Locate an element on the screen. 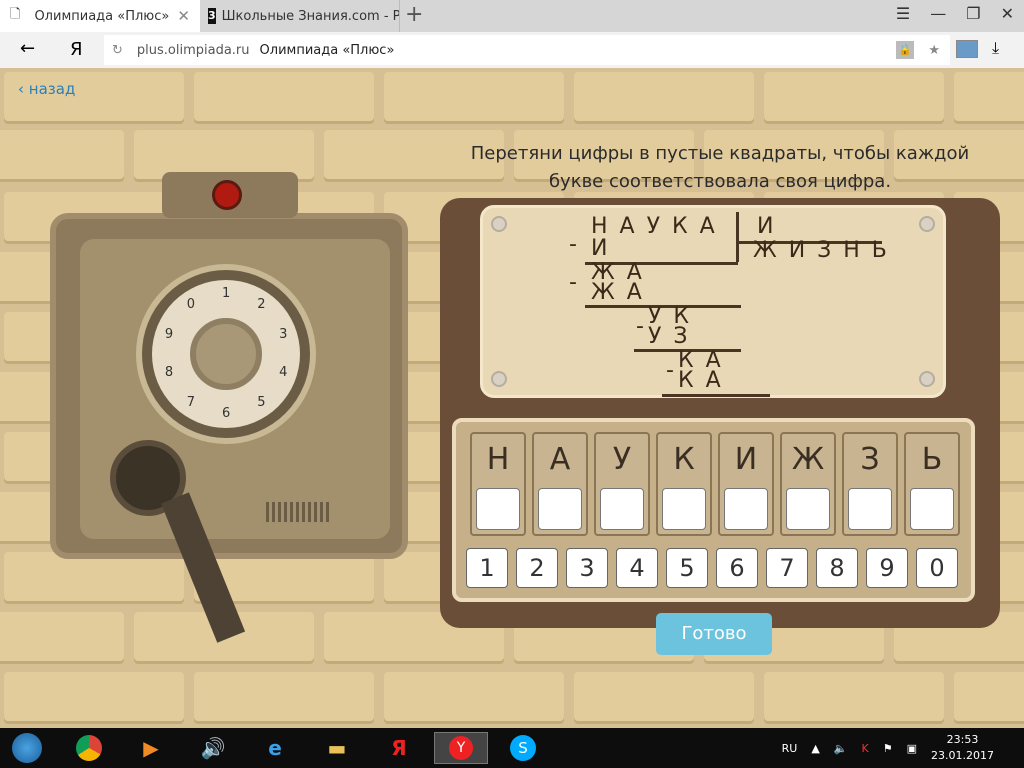 The width and height of the screenshot is (1024, 768). system-tray: RU ▲ 🔈 K ⚑ ▣ 23:53 23.01.2017 is located at coordinates (888, 748).